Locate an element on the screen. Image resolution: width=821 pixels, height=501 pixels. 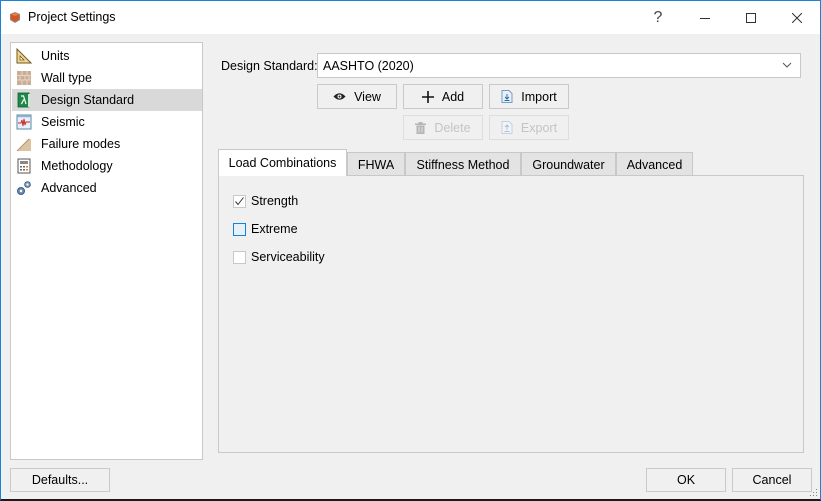
gears-icon is located at coordinates (24, 188).